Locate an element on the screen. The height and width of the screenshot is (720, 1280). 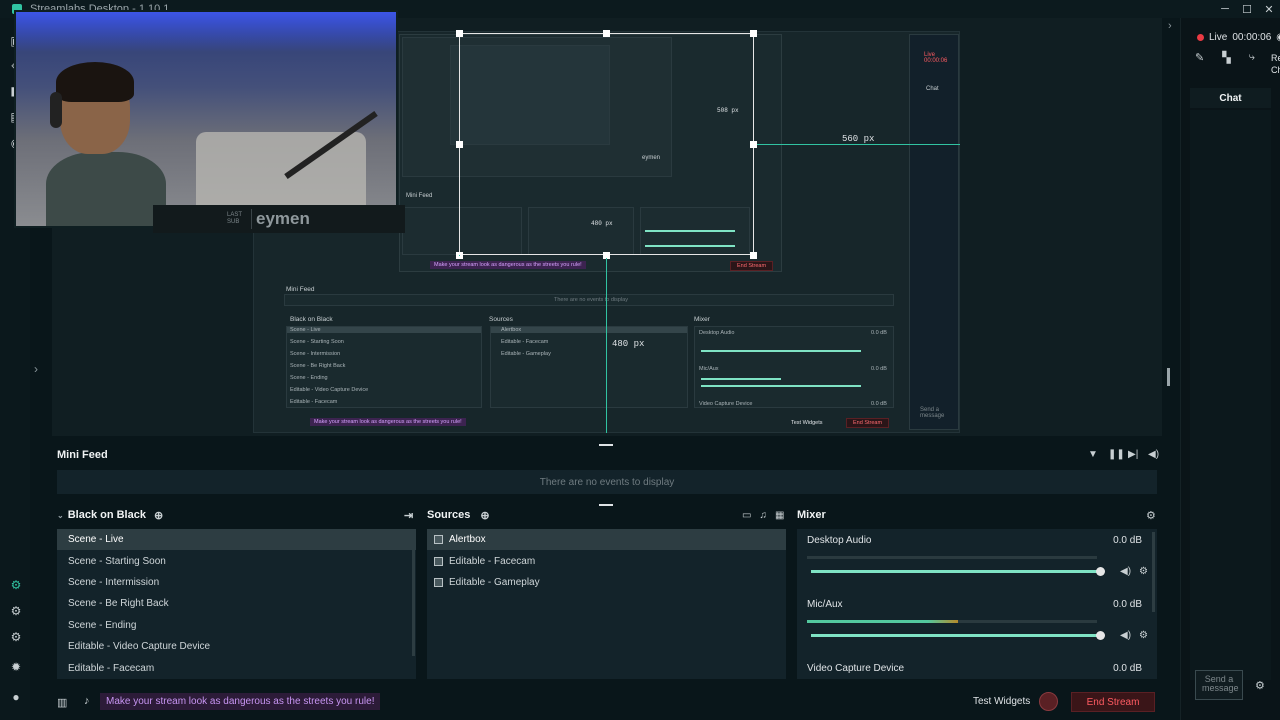
source-item-gameplay: Editable - Gameplay is located at coordinates (606, 582).